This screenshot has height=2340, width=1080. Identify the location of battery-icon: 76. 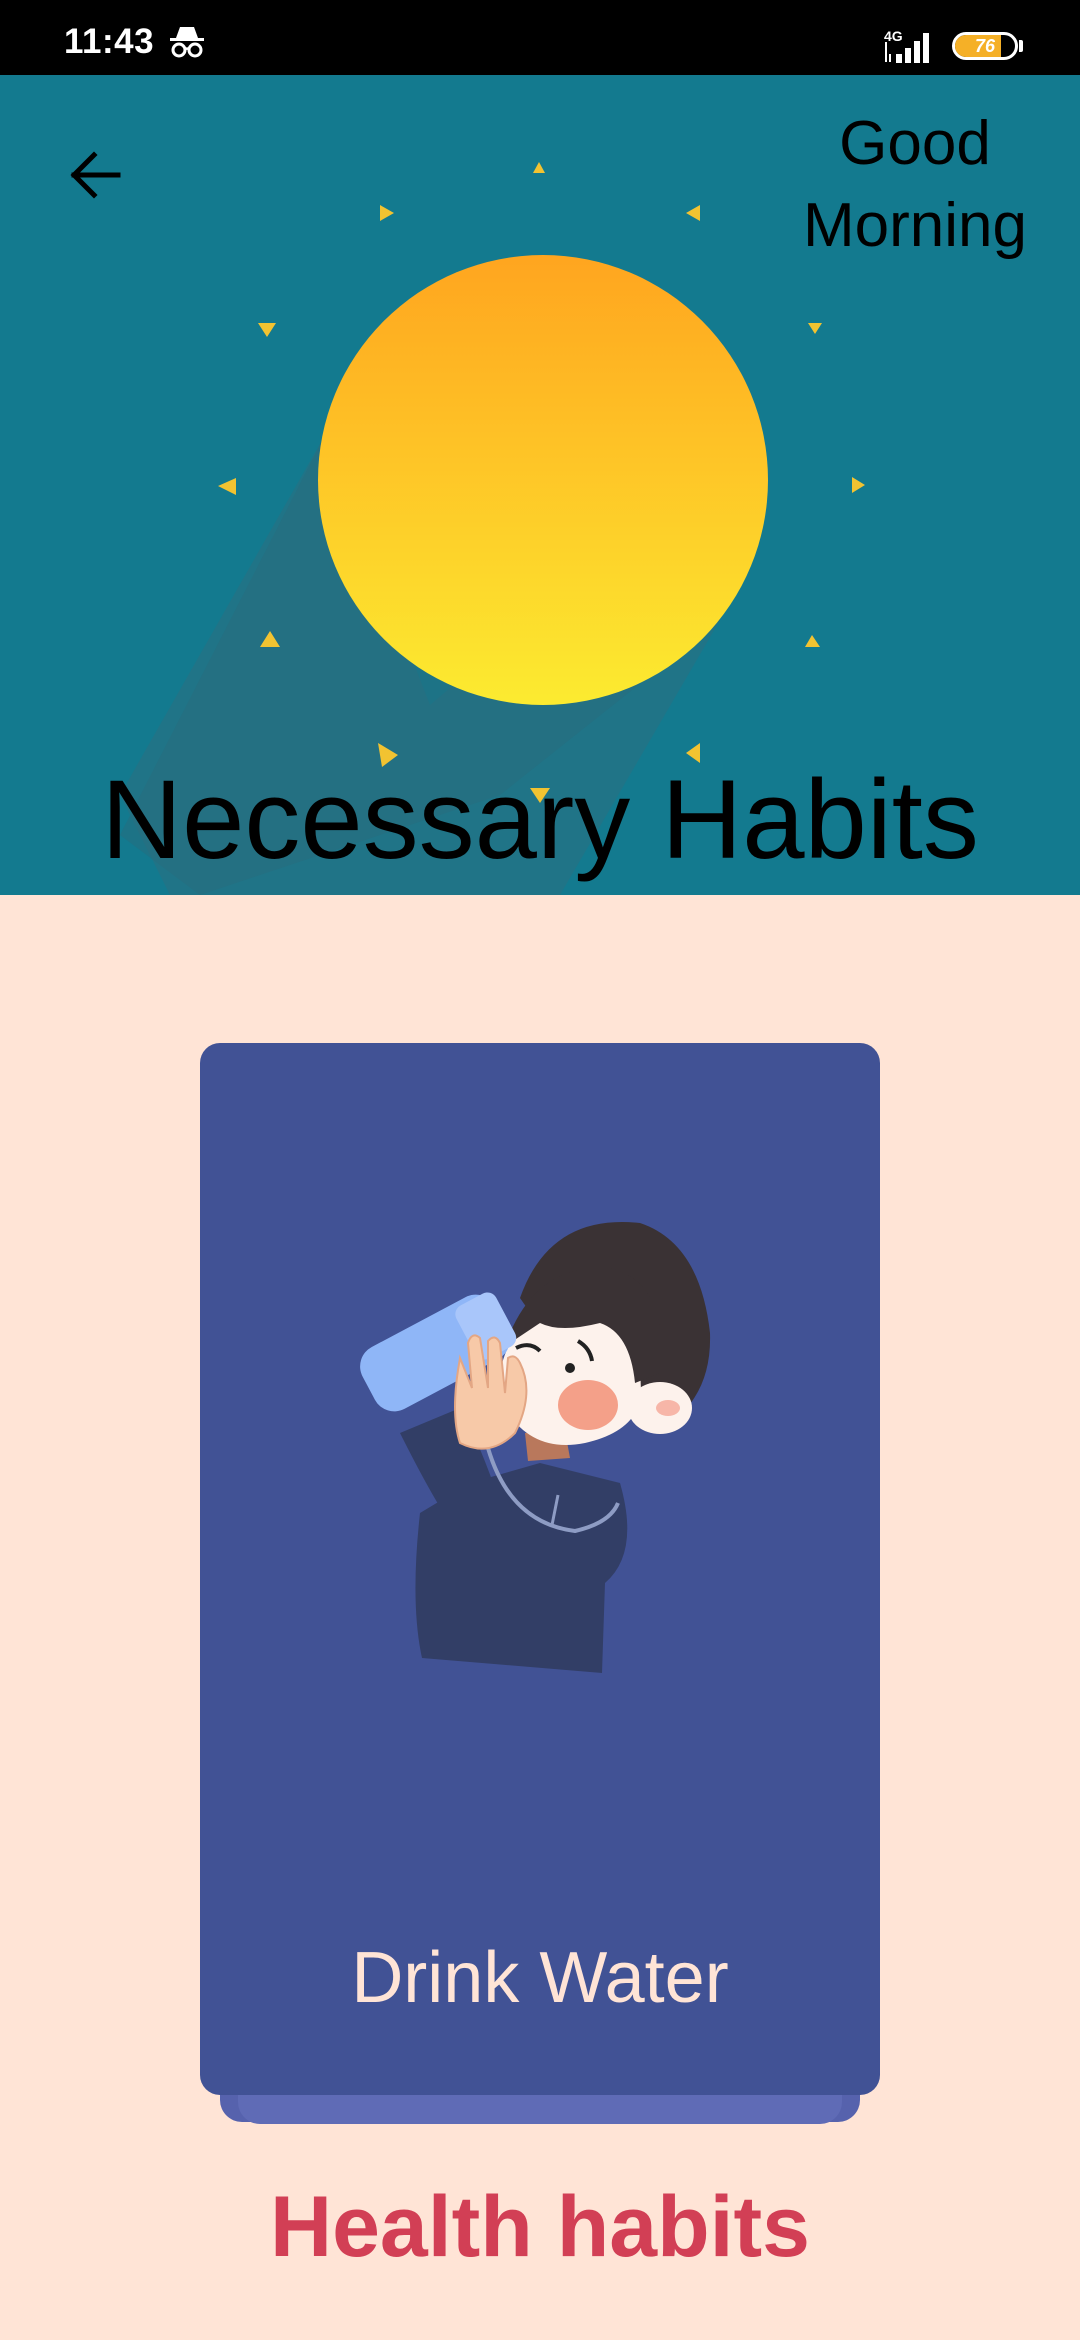
(985, 46).